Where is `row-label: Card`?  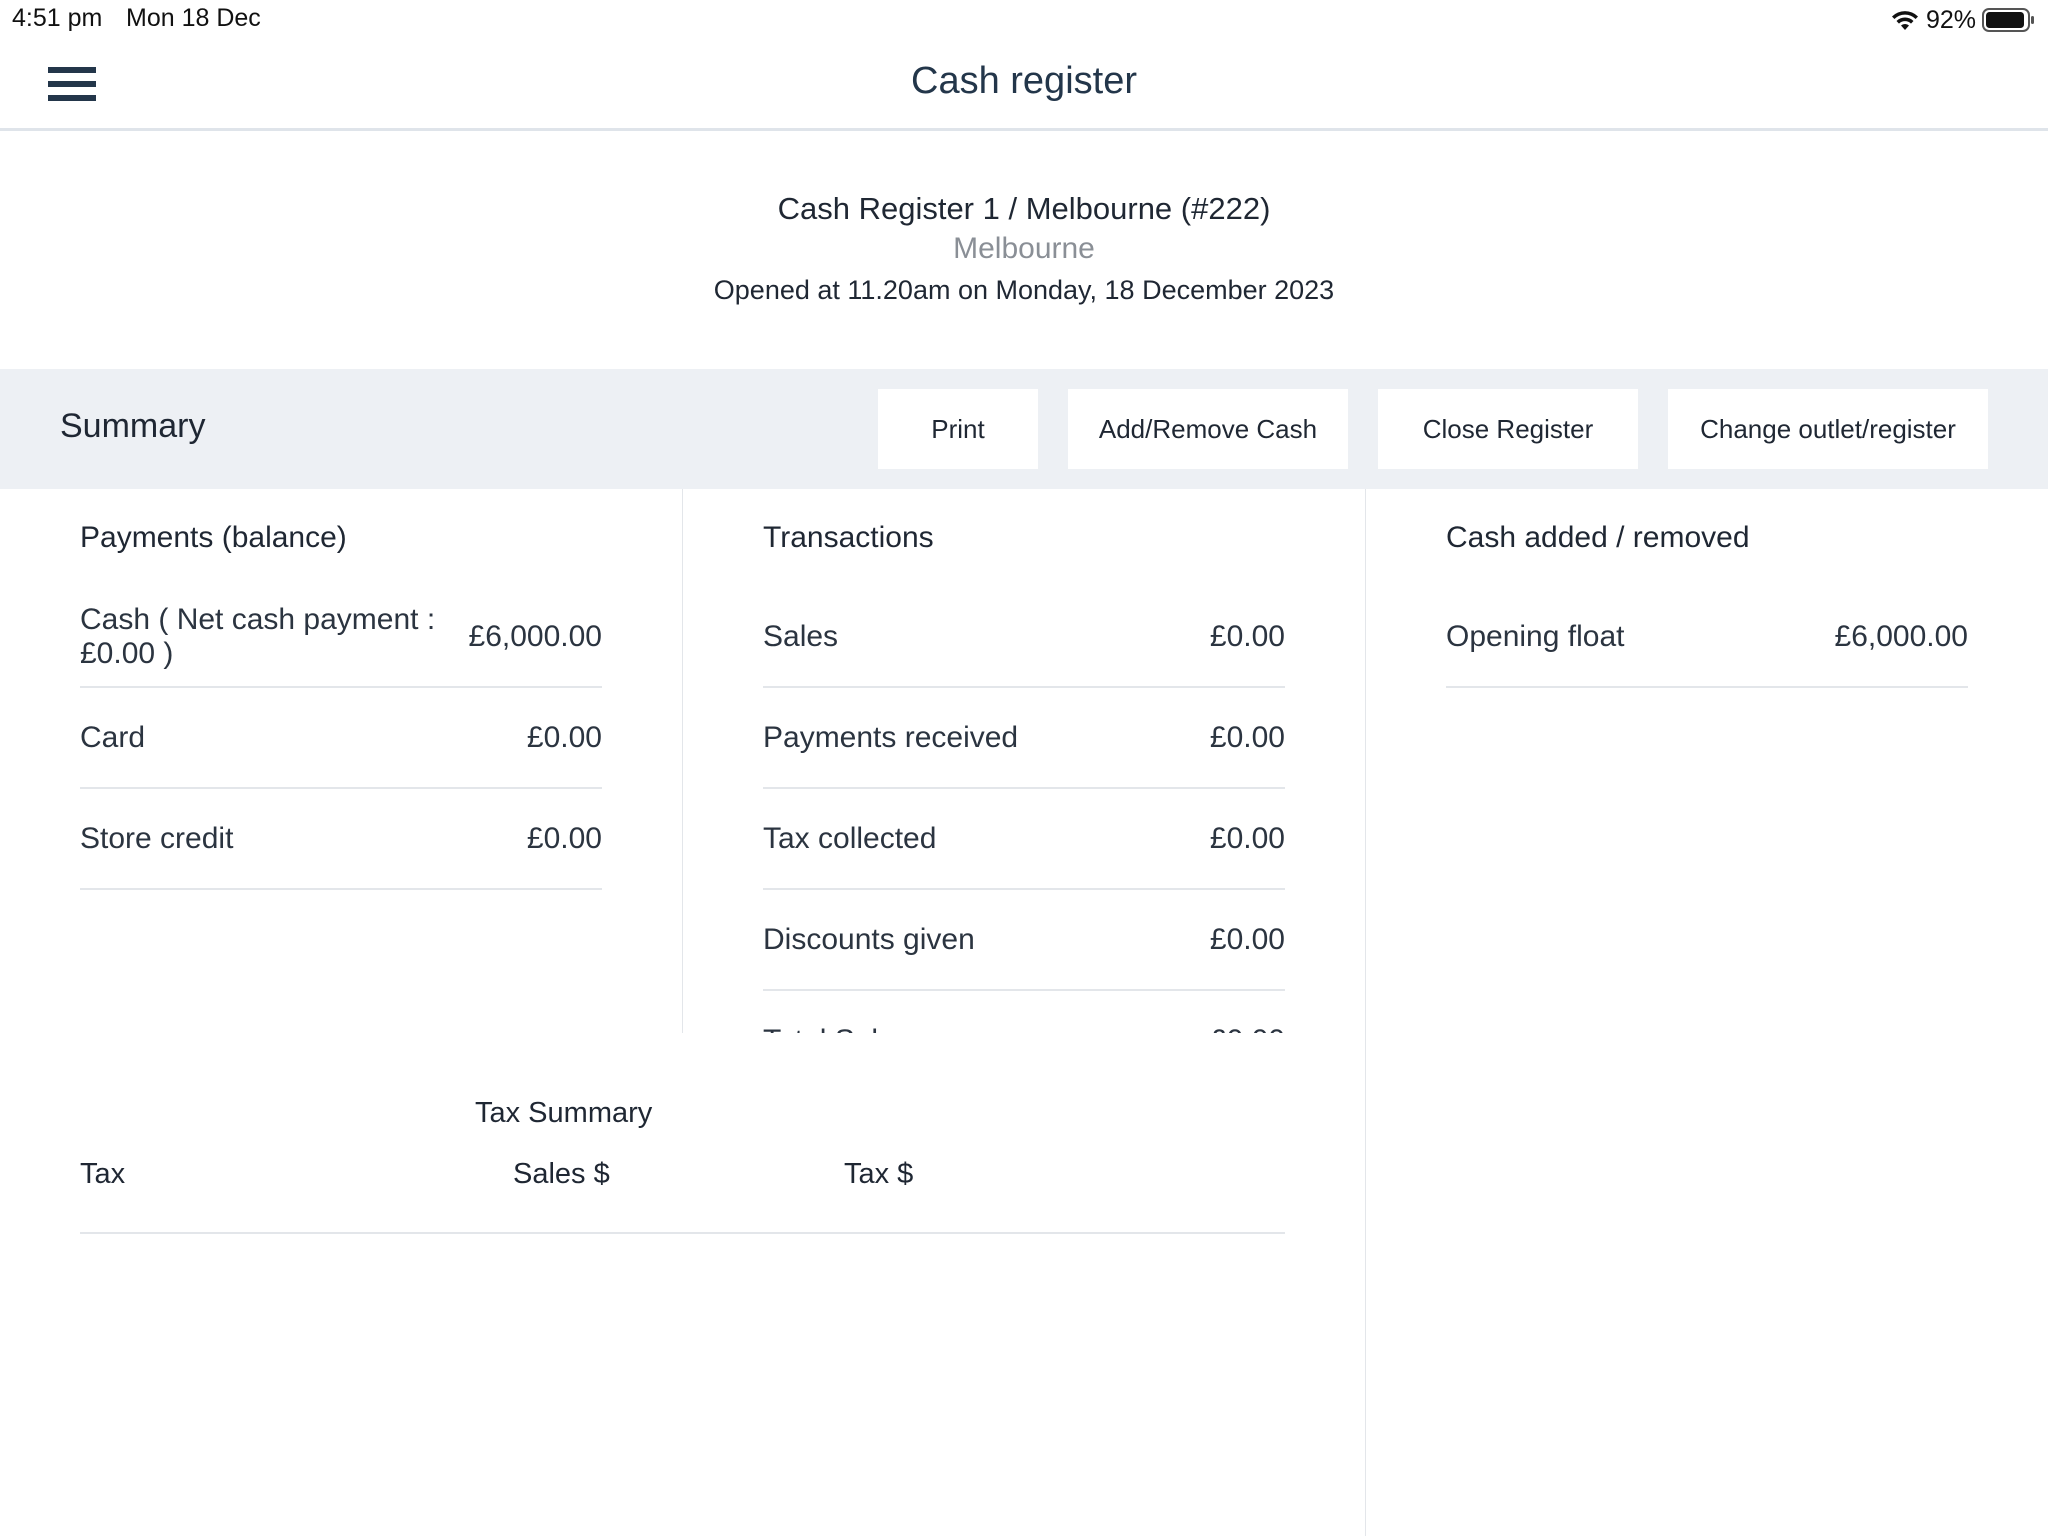 row-label: Card is located at coordinates (113, 737).